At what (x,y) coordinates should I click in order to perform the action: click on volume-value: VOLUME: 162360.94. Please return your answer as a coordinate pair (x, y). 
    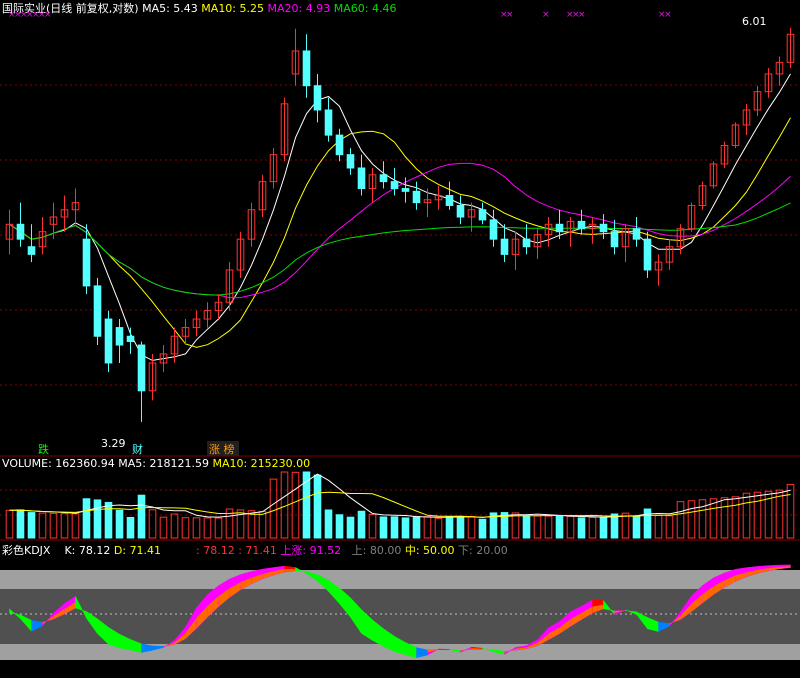
    Looking at the image, I should click on (58, 463).